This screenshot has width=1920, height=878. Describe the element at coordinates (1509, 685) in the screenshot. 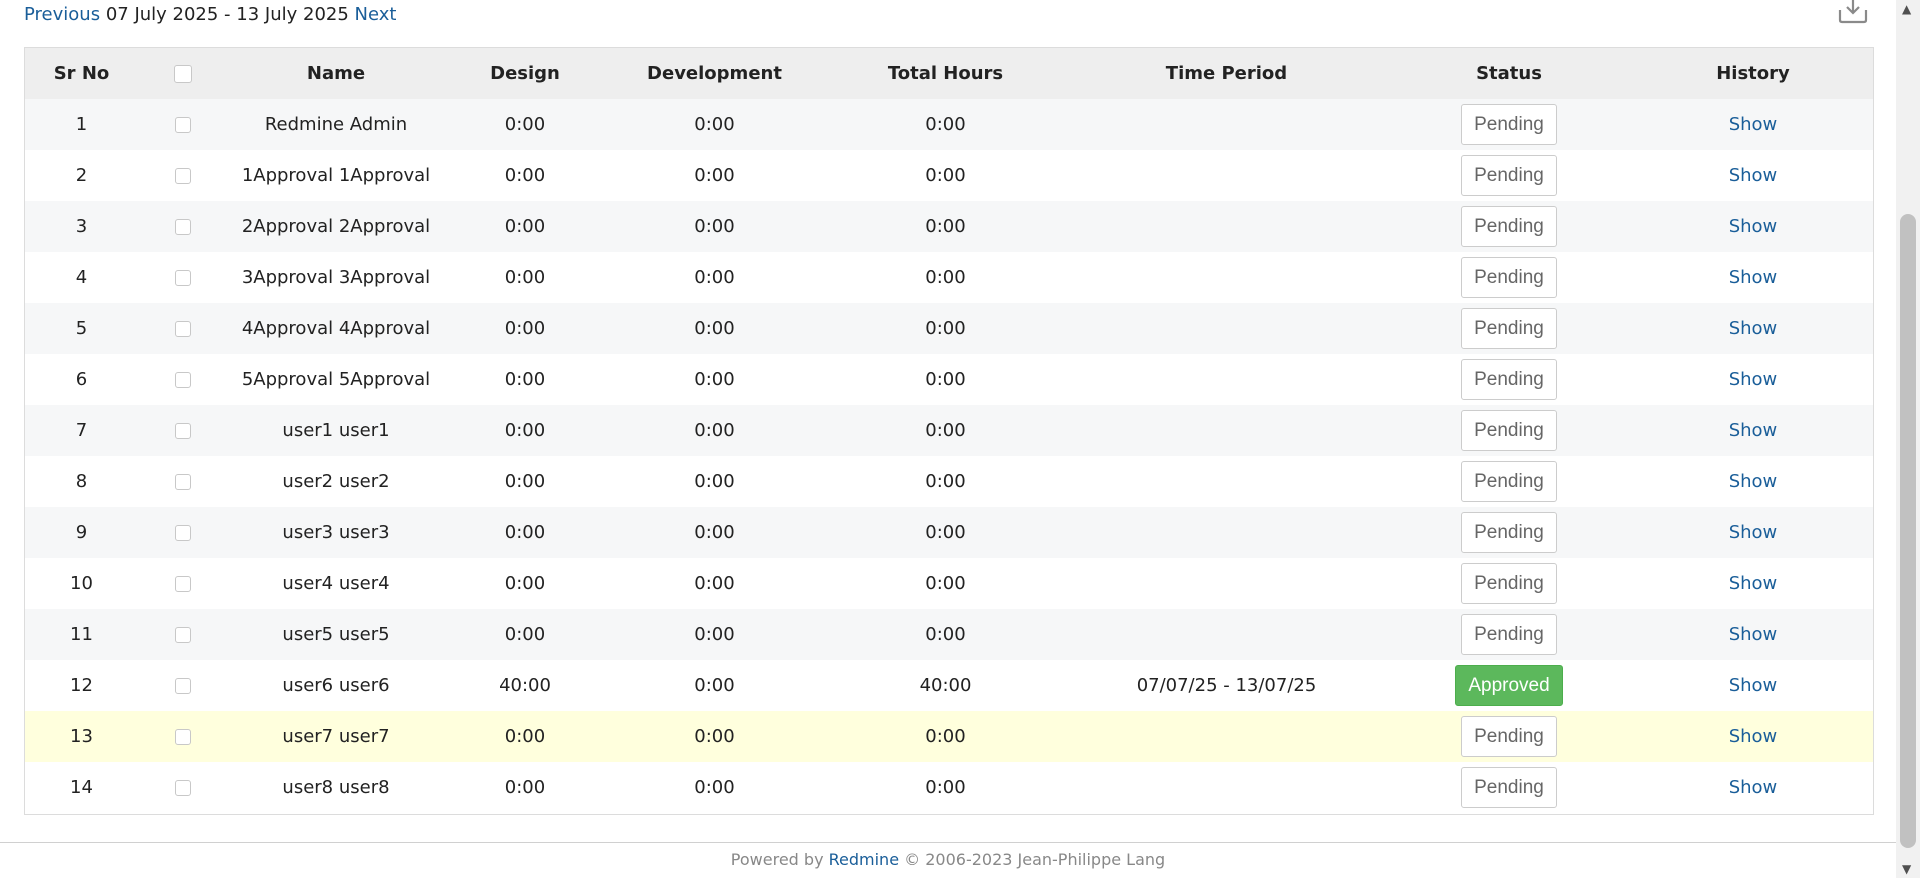

I see `status-button: Approved` at that location.